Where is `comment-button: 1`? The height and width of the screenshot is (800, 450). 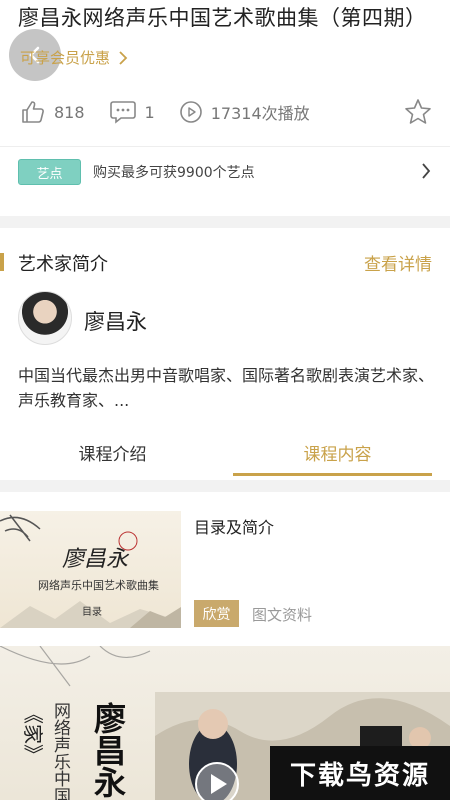 comment-button: 1 is located at coordinates (132, 112).